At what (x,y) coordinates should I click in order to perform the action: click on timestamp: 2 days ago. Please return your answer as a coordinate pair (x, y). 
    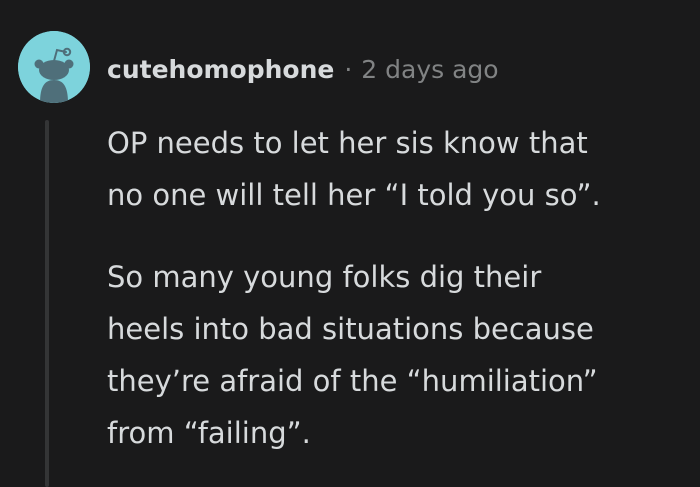
    Looking at the image, I should click on (429, 69).